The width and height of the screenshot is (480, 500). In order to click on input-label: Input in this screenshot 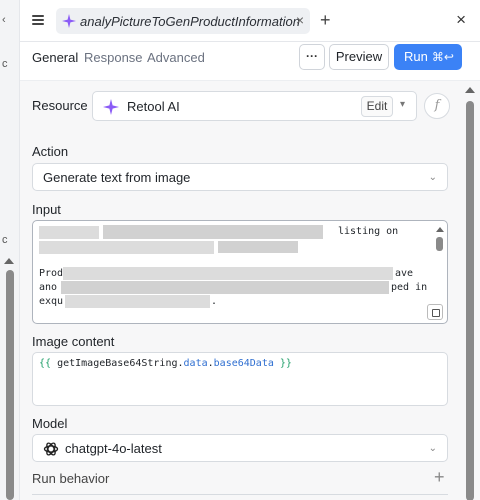, I will do `click(46, 209)`.